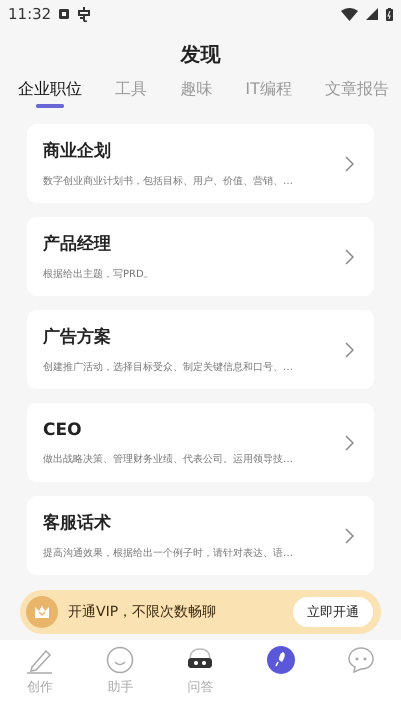 This screenshot has height=714, width=401. I want to click on signal-icon, so click(372, 14).